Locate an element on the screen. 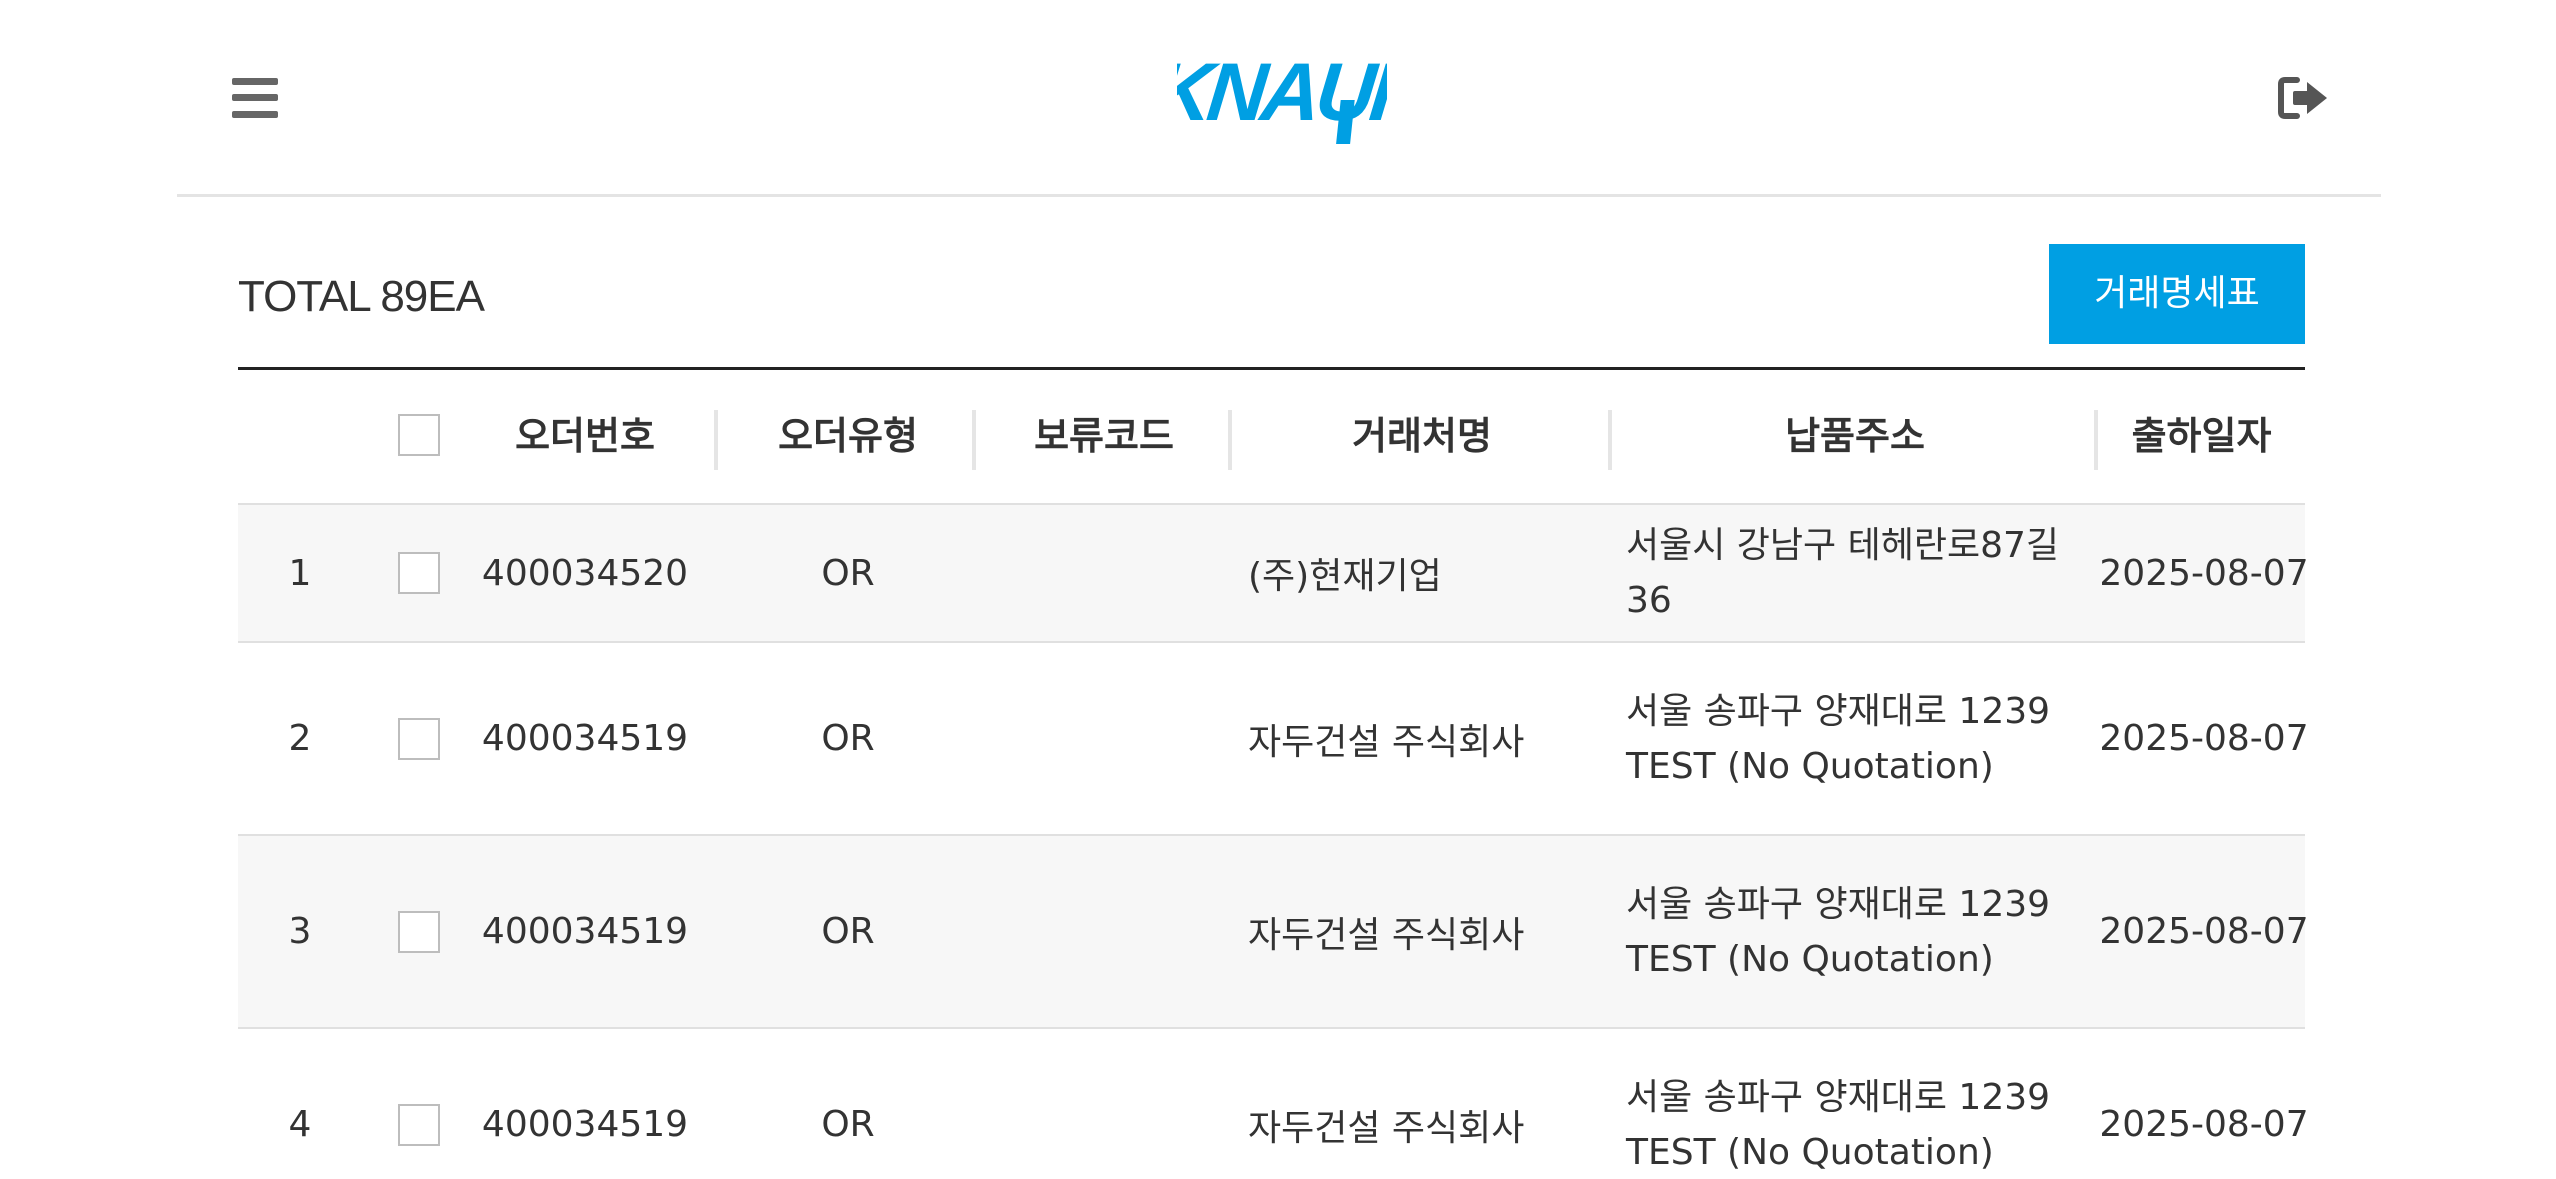 The height and width of the screenshot is (1179, 2556). row-number: 2 is located at coordinates (300, 738).